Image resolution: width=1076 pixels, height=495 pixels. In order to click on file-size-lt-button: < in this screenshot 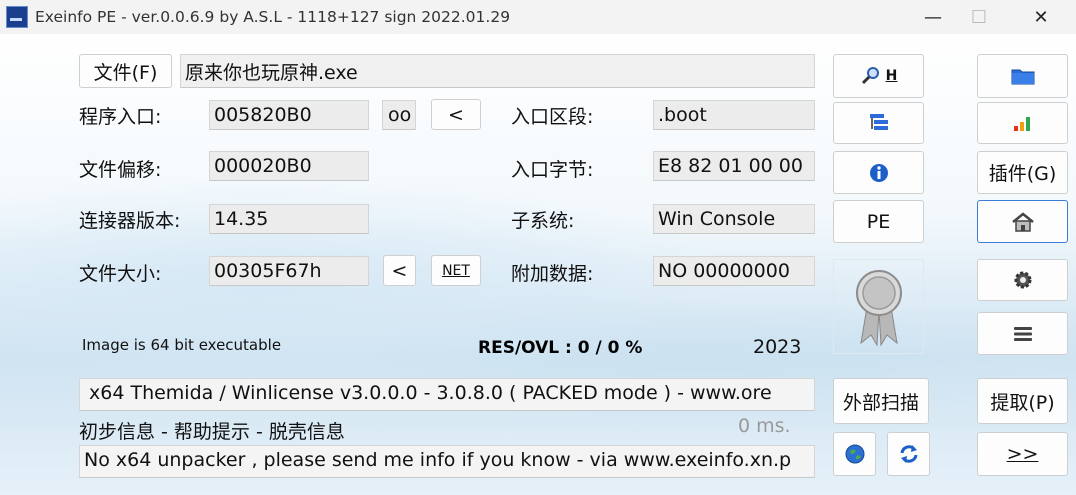, I will do `click(399, 270)`.